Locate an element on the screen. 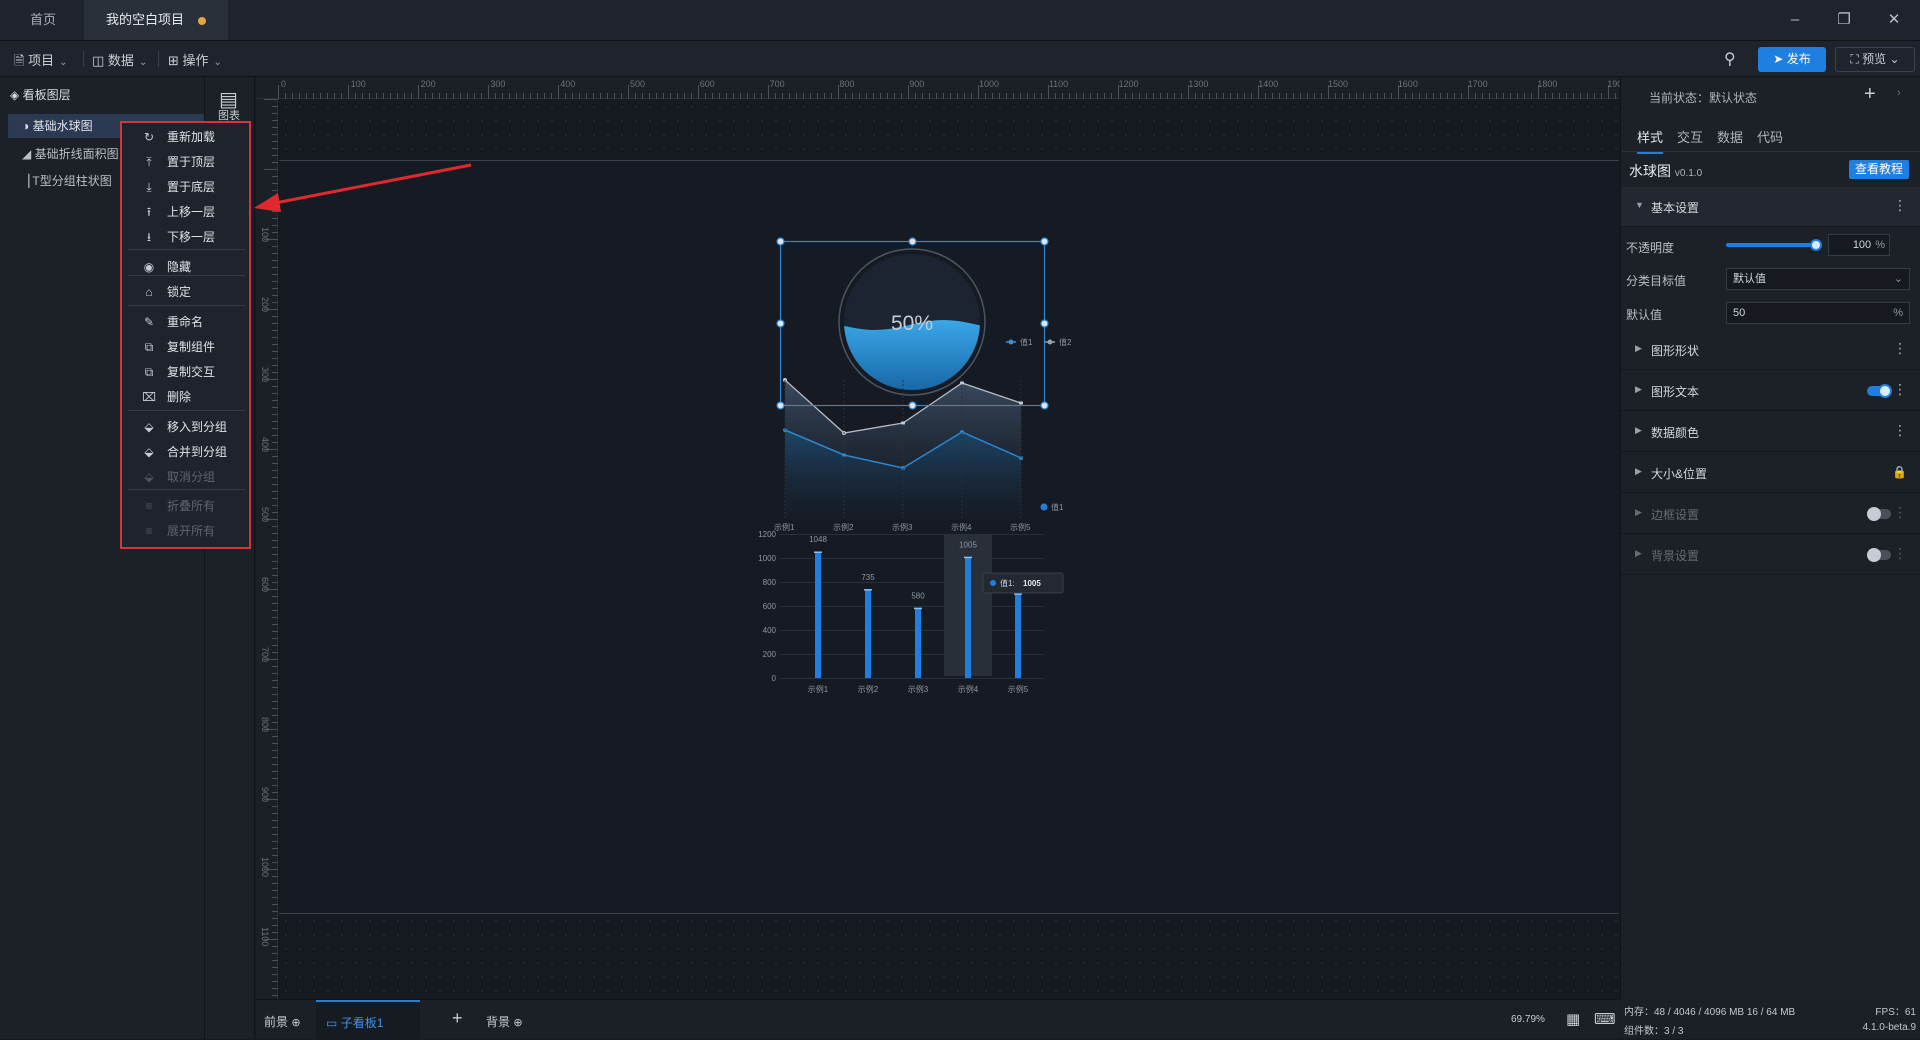 Image resolution: width=1920 pixels, height=1040 pixels. section-basic: ▼ 基本设置 ⋮ is located at coordinates (1770, 207).